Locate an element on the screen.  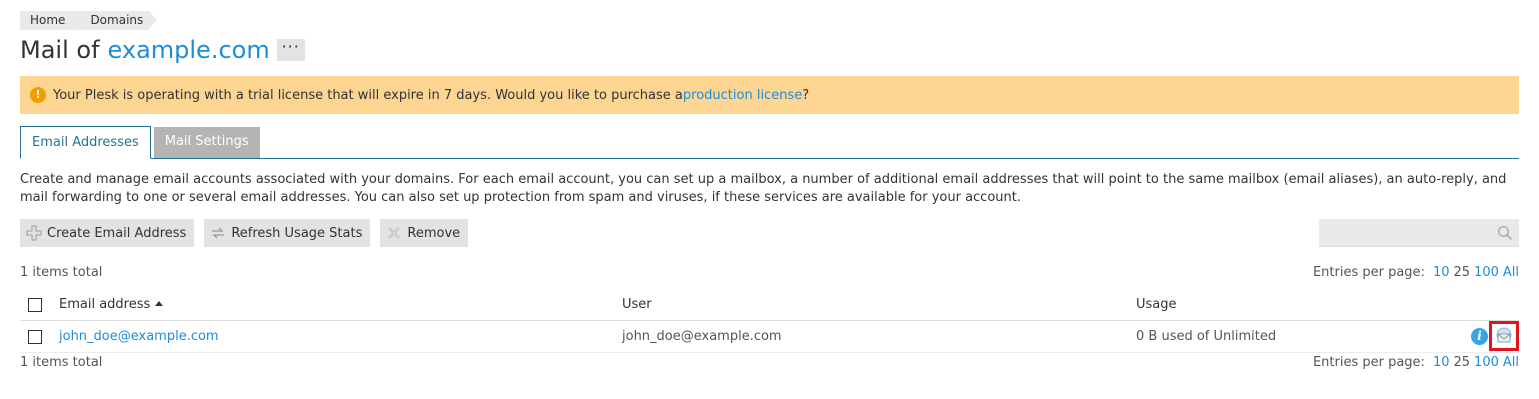
remove-button: Remove is located at coordinates (424, 233).